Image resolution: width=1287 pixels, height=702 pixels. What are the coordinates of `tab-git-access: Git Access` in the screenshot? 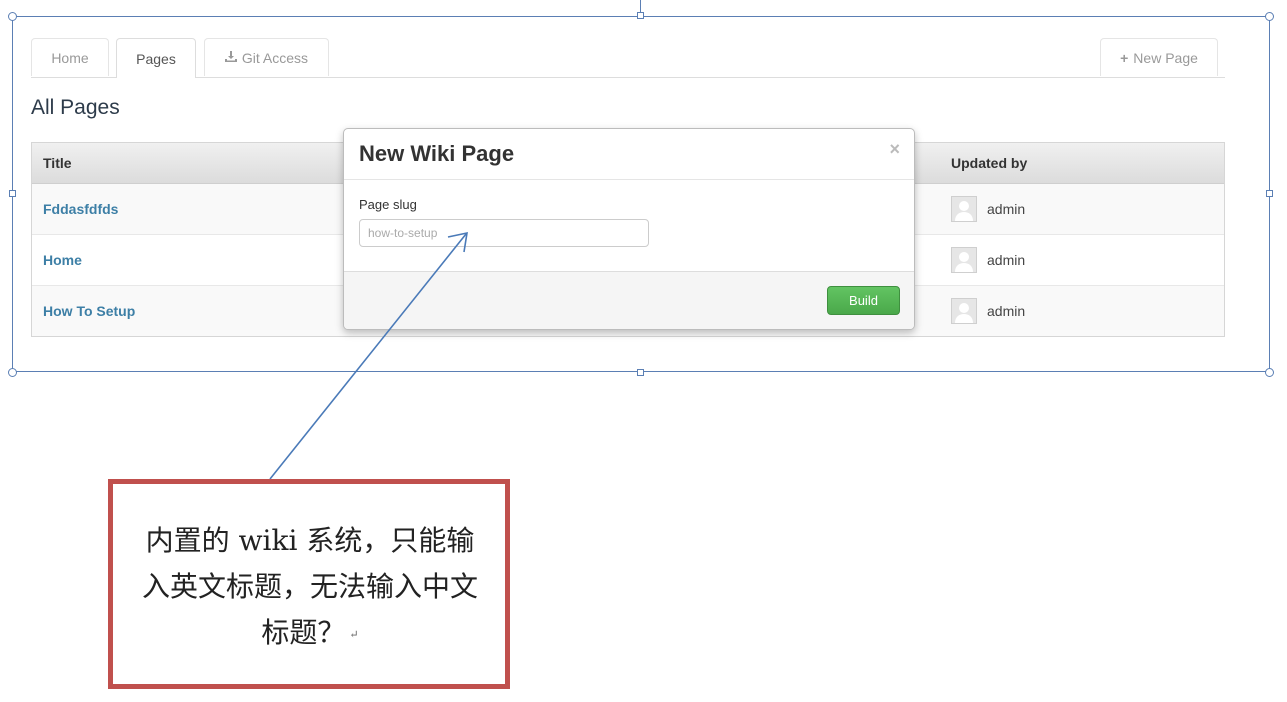 It's located at (266, 57).